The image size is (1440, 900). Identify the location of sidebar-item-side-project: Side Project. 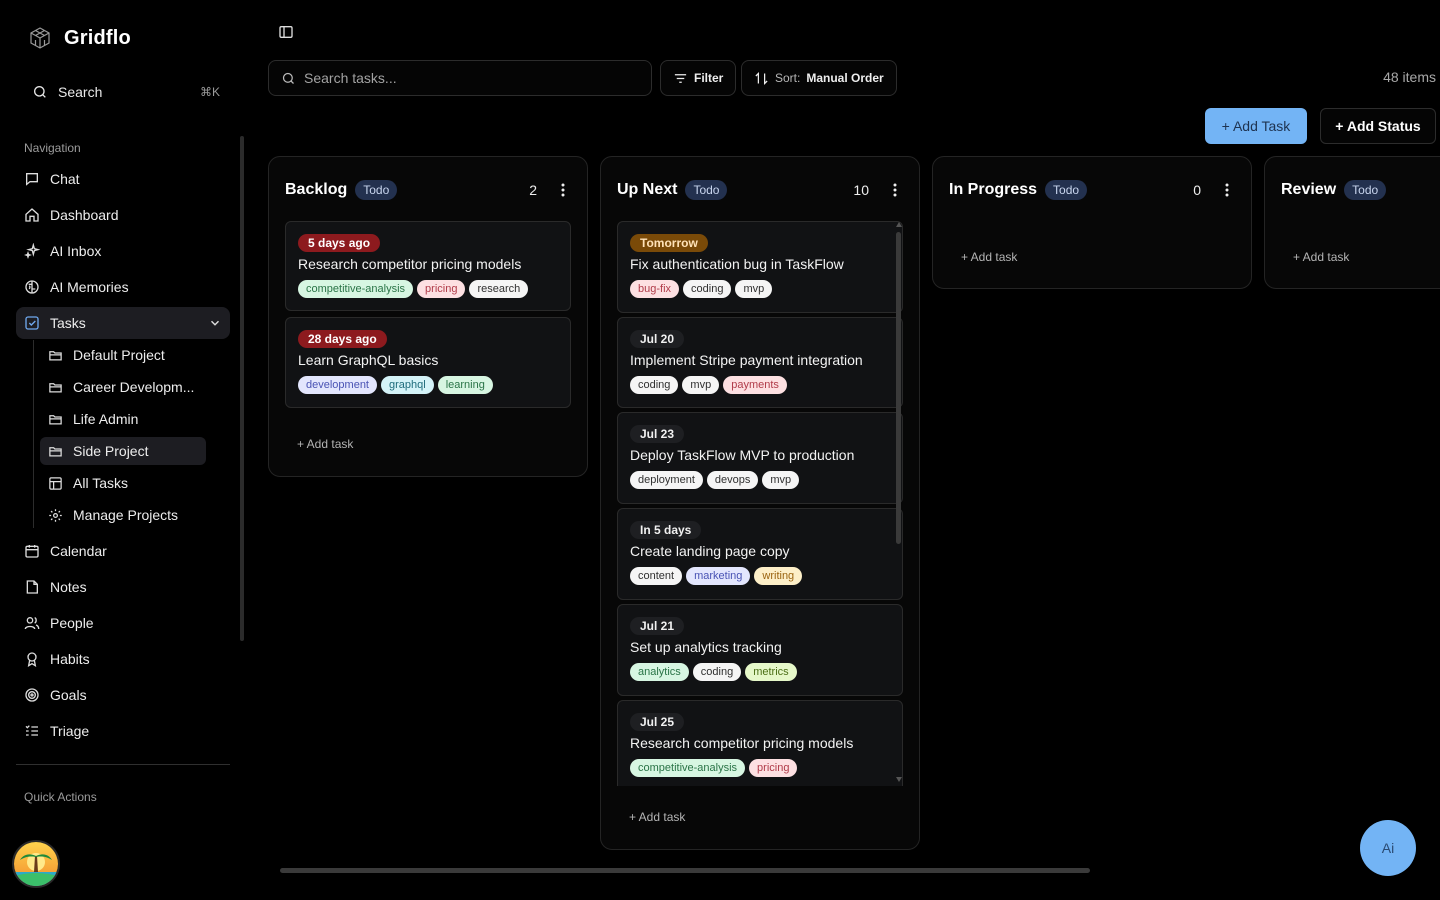
(123, 451).